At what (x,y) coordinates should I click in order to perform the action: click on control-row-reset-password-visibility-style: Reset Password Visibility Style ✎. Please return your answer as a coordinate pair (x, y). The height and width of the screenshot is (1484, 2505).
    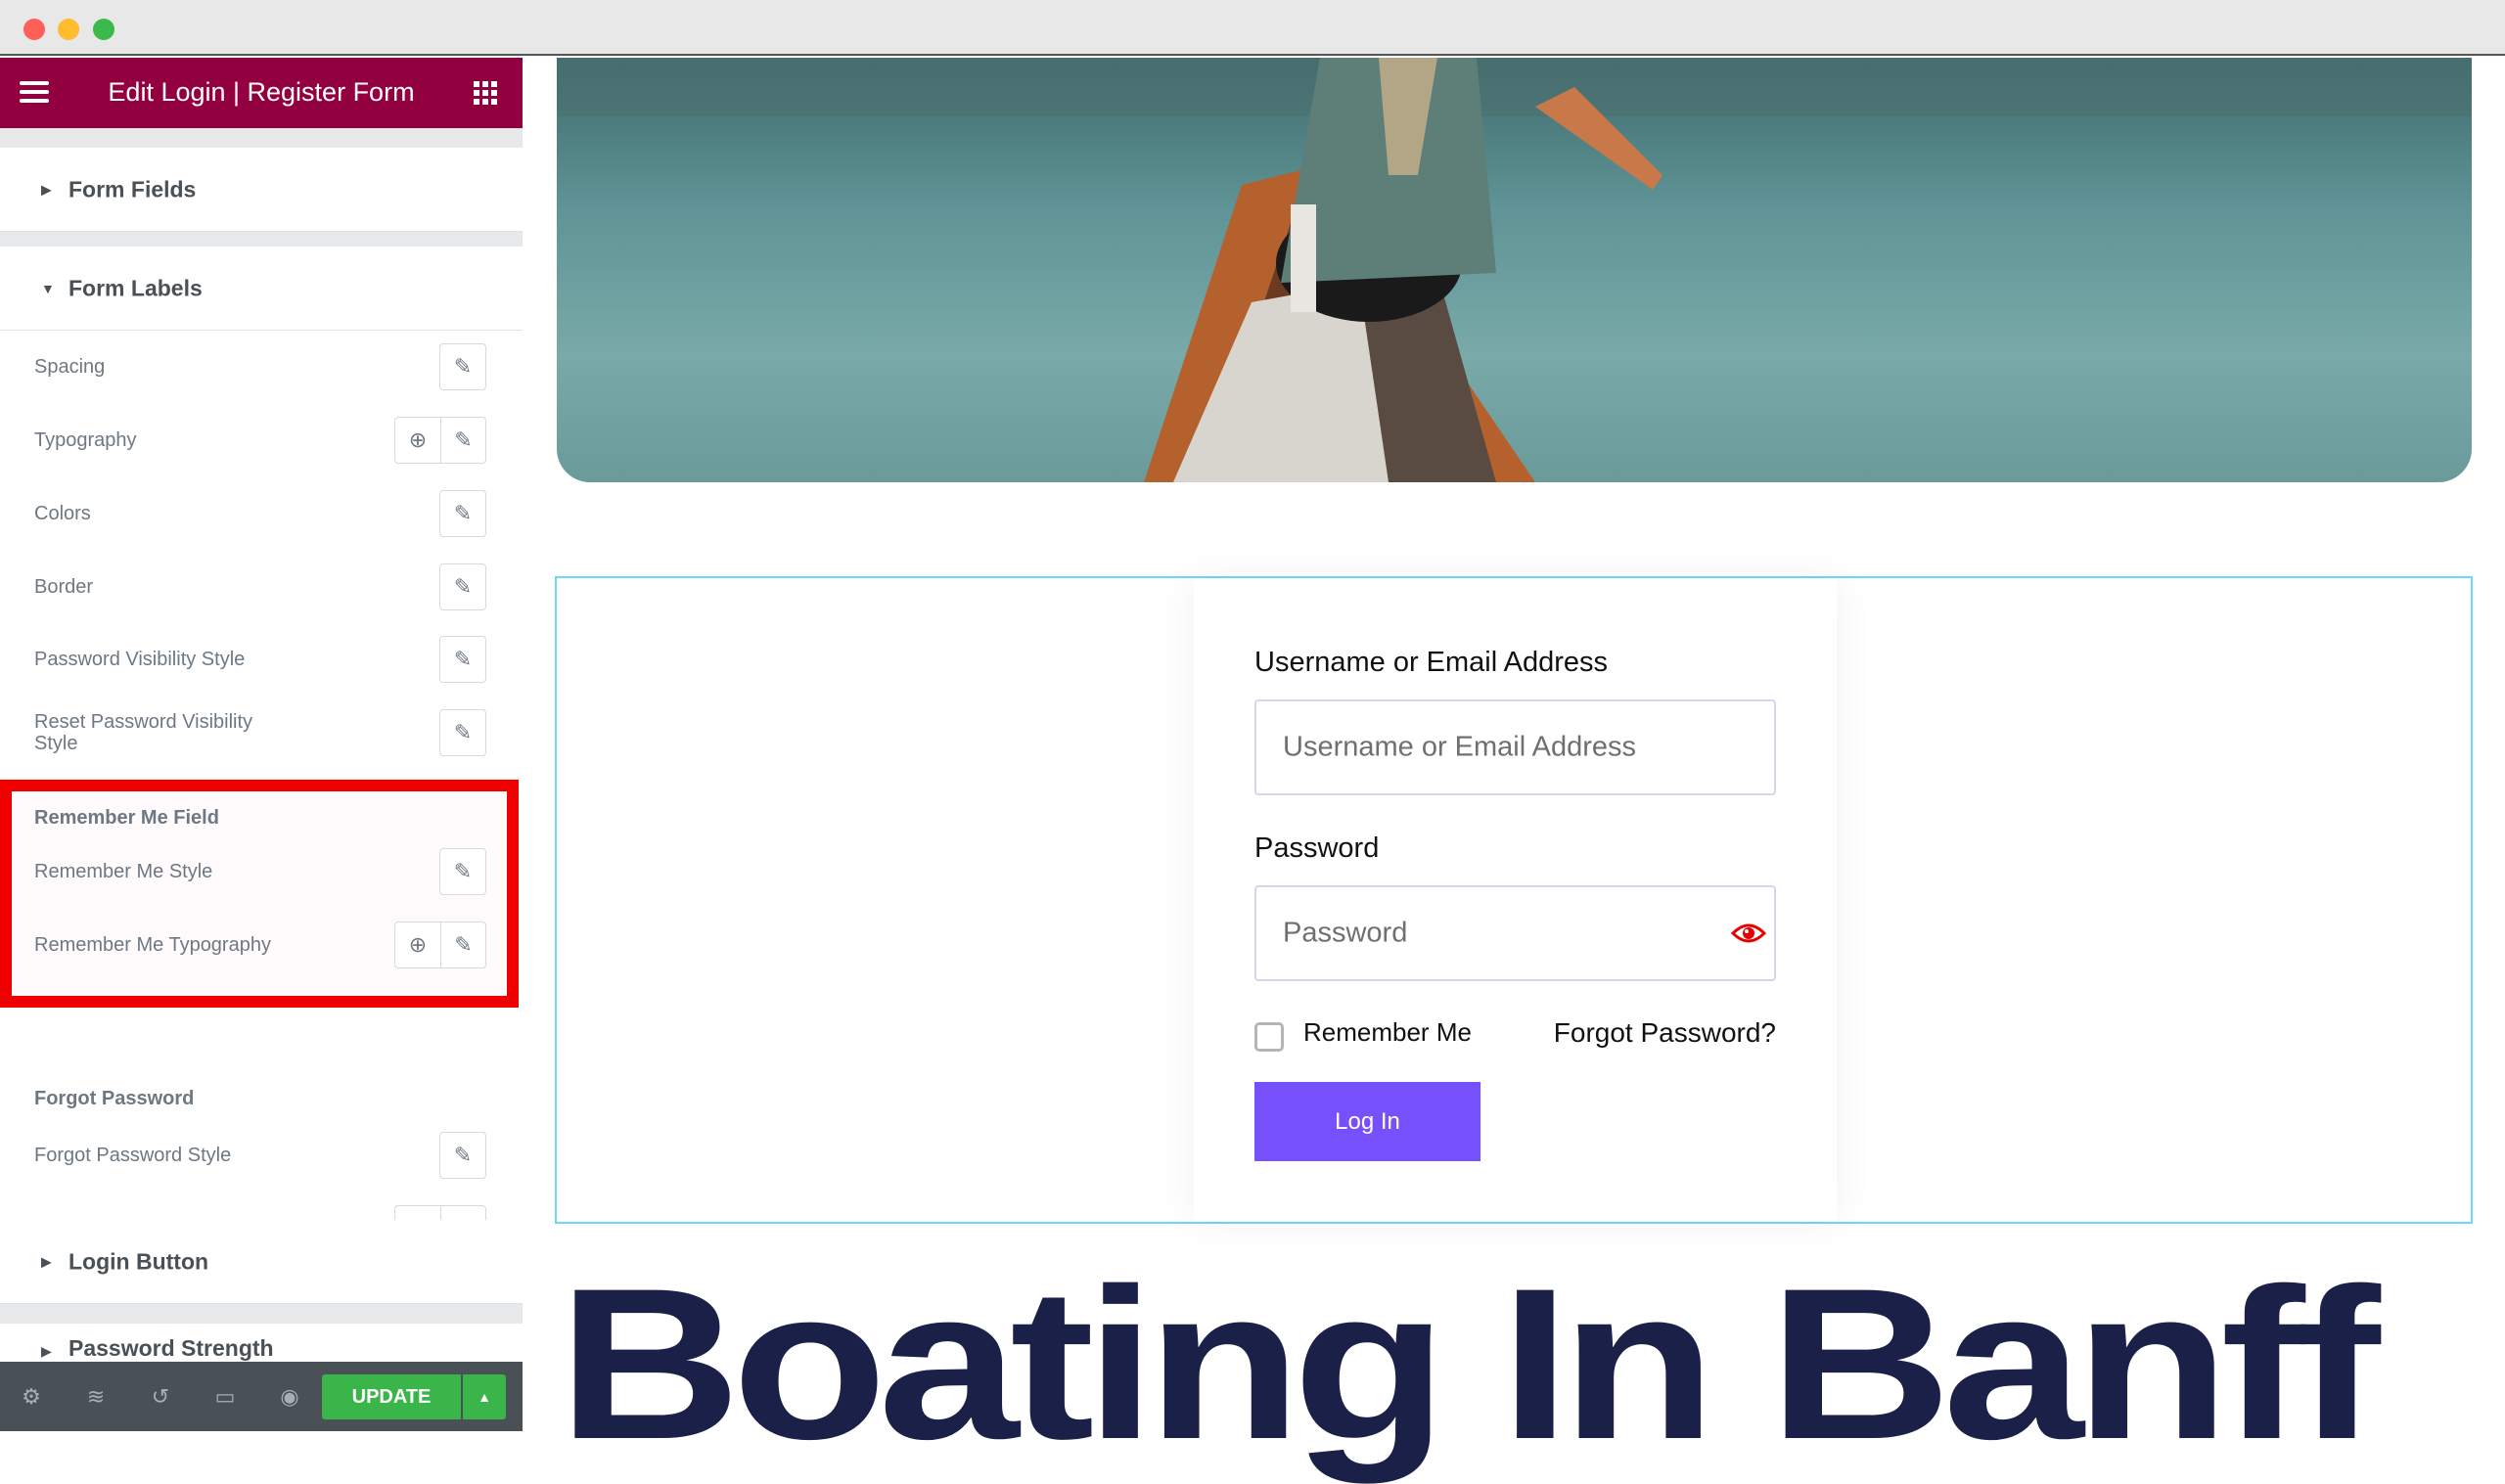
    Looking at the image, I should click on (261, 732).